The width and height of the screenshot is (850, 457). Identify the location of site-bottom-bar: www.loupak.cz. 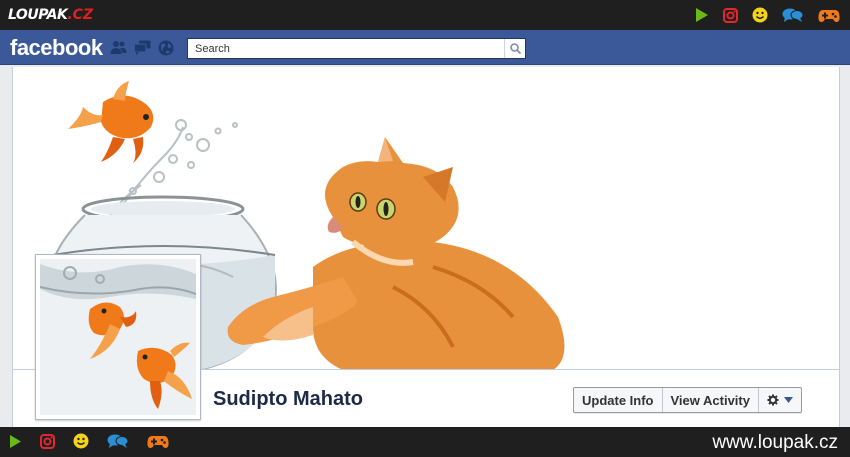
(425, 442).